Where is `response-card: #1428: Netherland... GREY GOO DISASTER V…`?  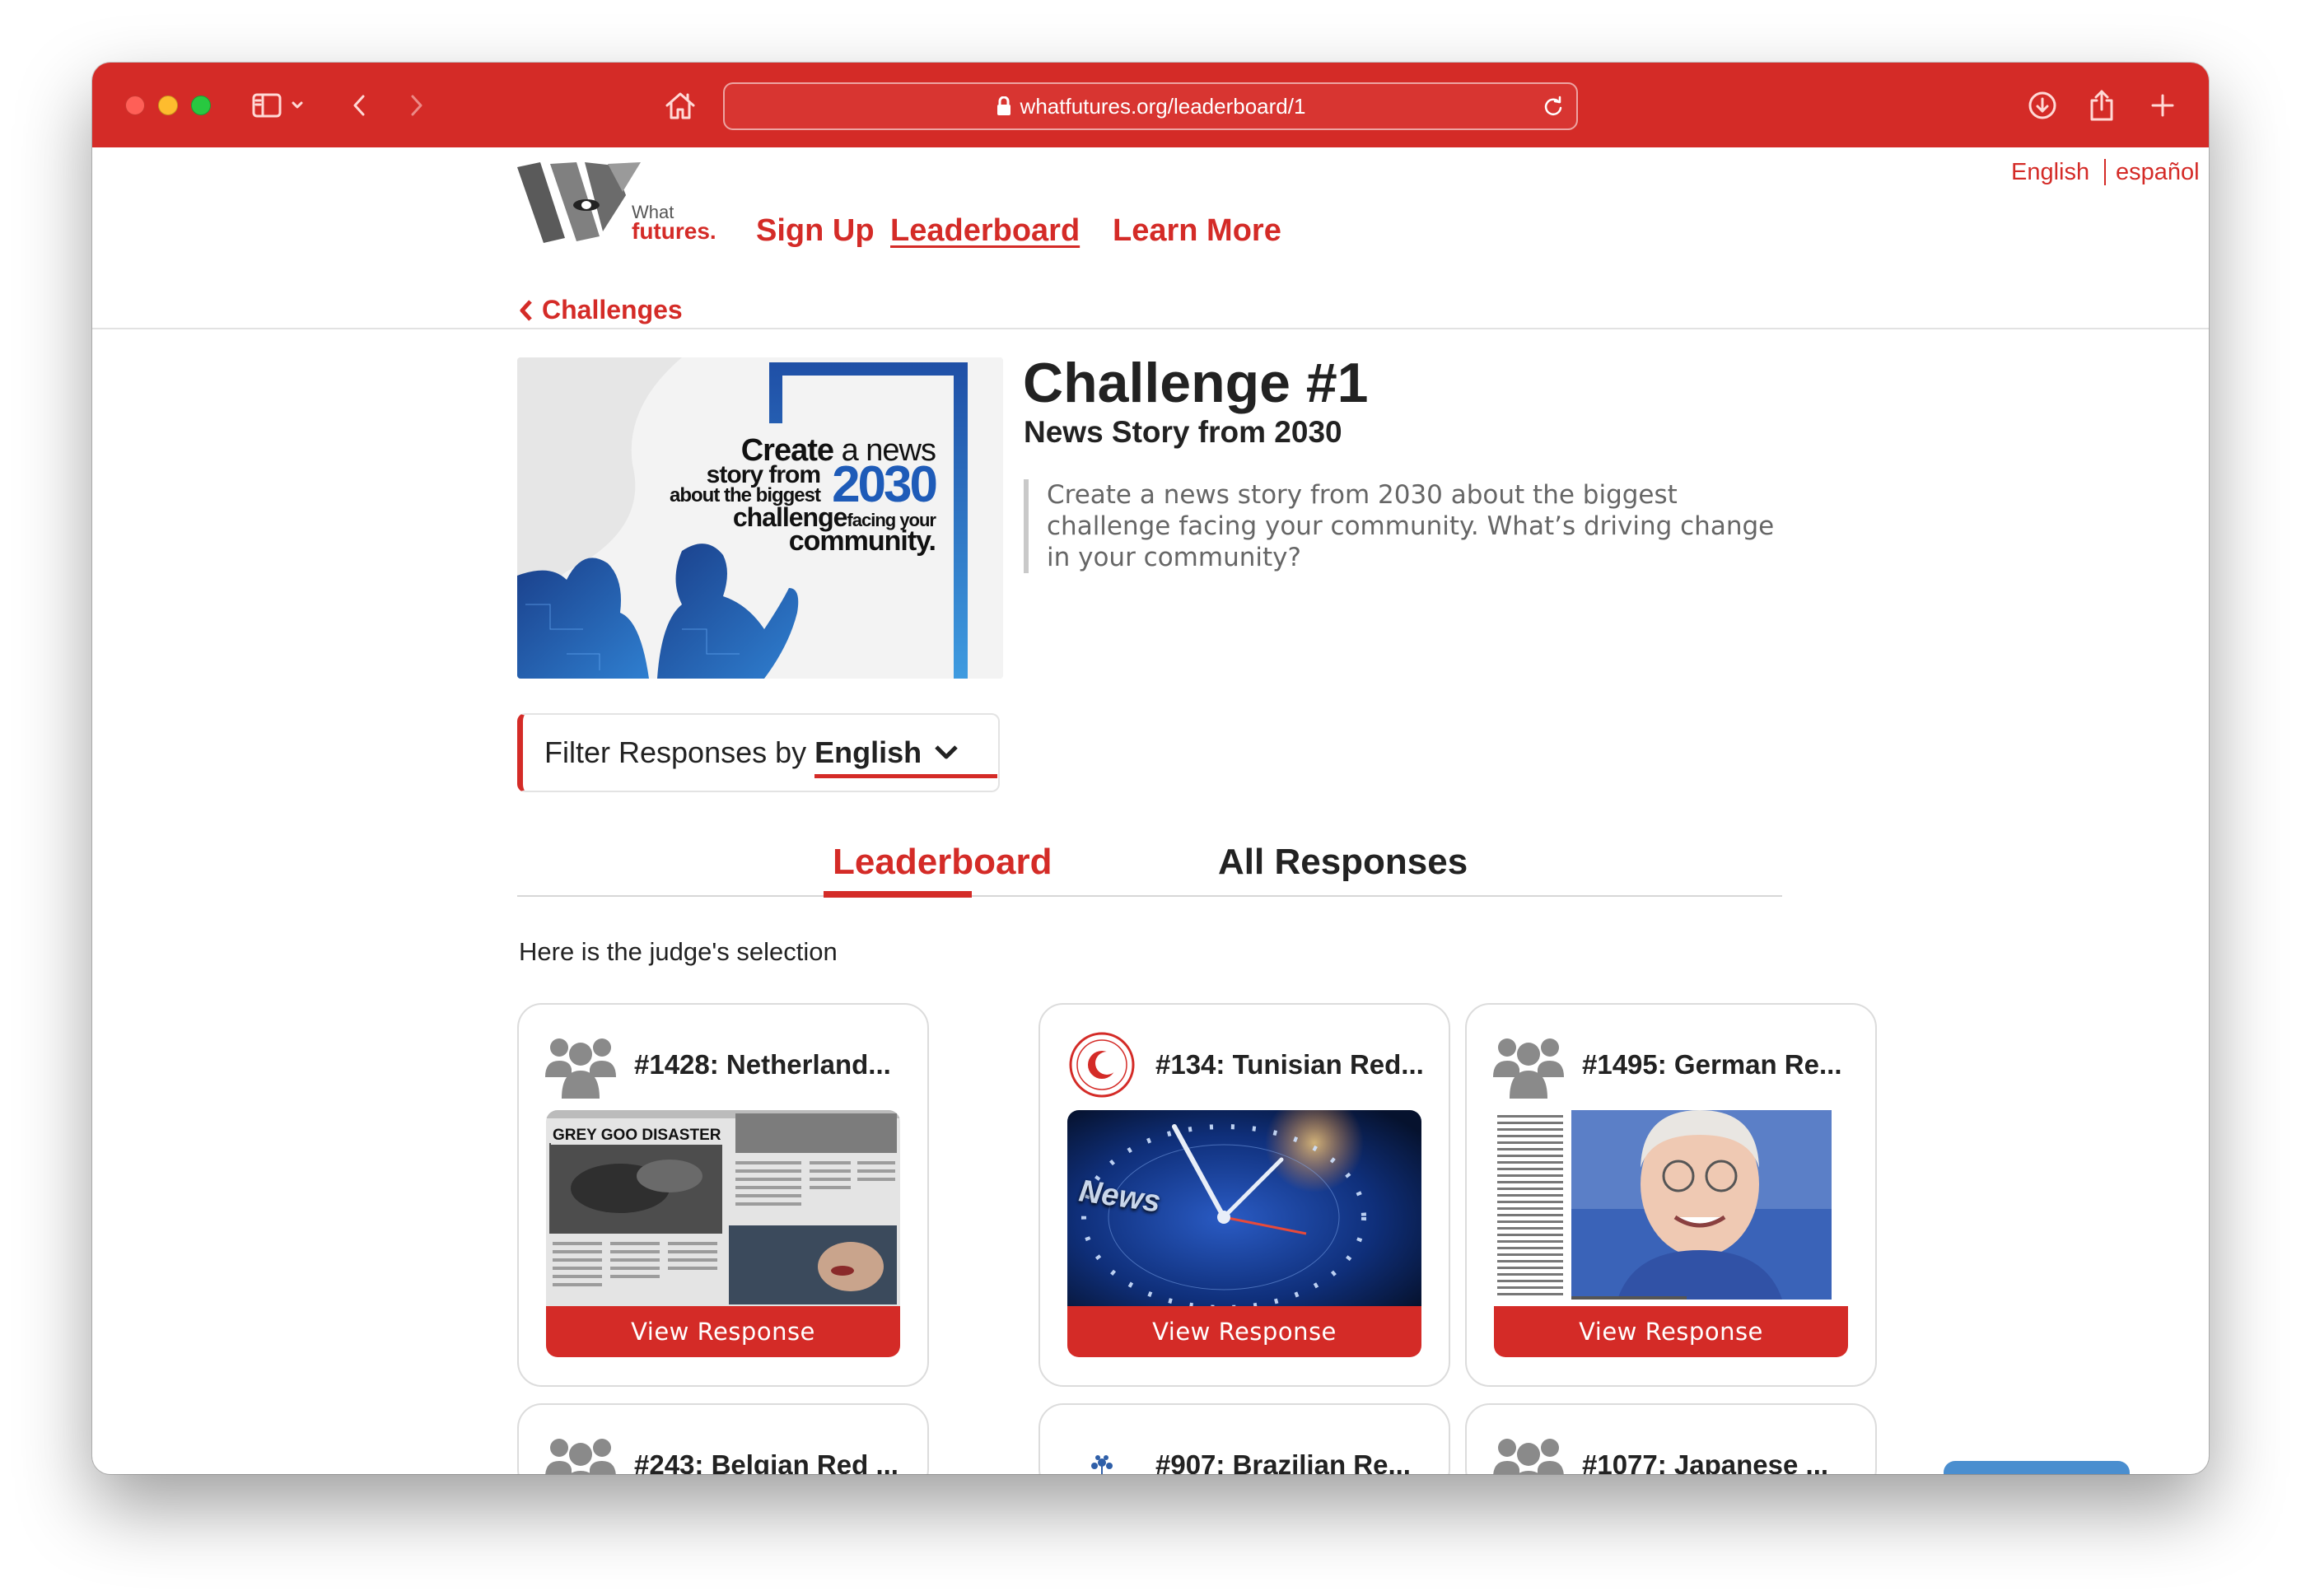 response-card: #1428: Netherland... GREY GOO DISASTER V… is located at coordinates (723, 1195).